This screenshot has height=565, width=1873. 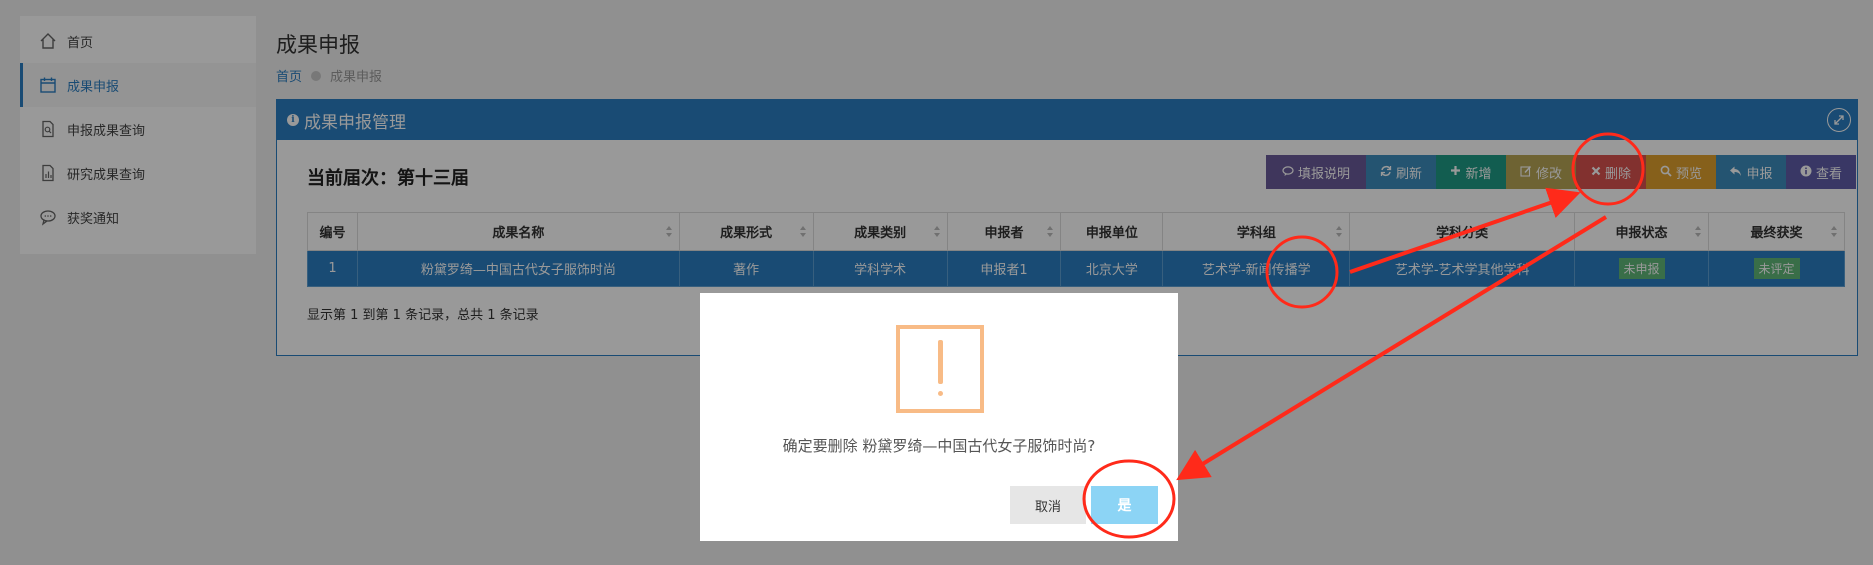 I want to click on warning-icon, so click(x=940, y=369).